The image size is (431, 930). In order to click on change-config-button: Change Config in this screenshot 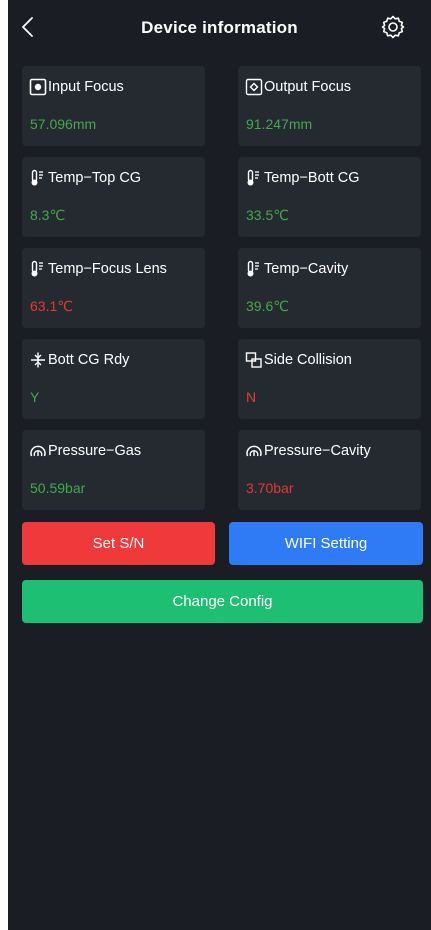, I will do `click(222, 601)`.